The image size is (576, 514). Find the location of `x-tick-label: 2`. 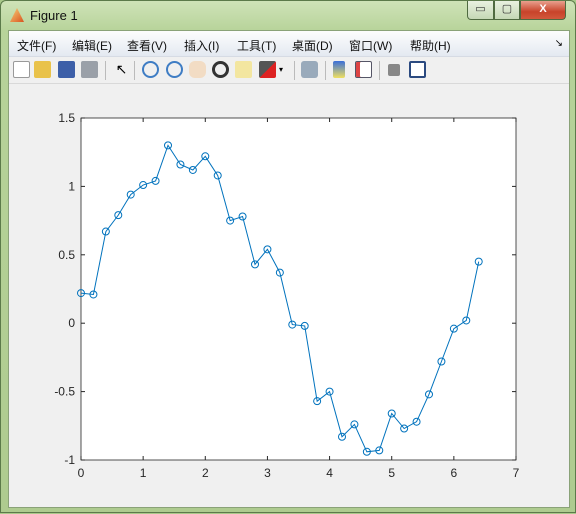

x-tick-label: 2 is located at coordinates (205, 473).